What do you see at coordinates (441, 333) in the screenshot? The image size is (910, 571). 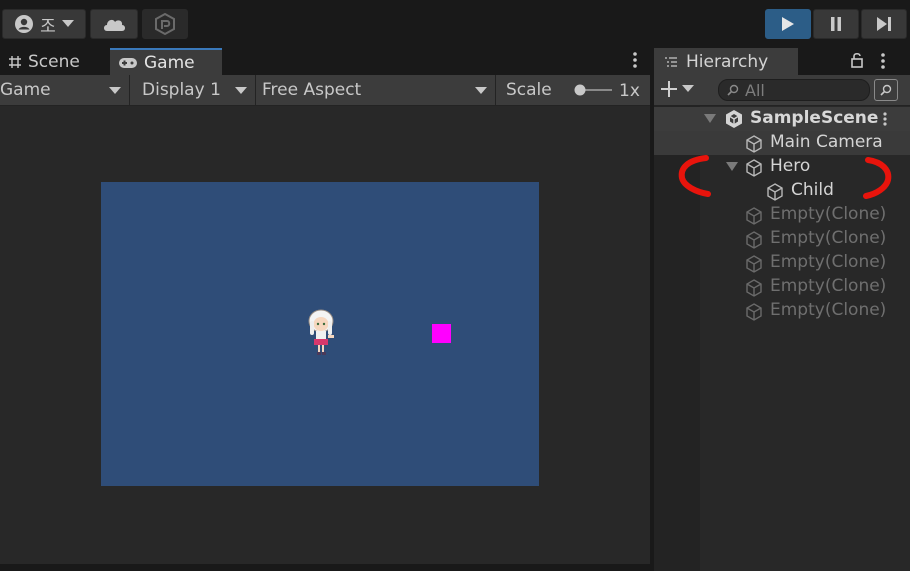 I see `magenta-square-object` at bounding box center [441, 333].